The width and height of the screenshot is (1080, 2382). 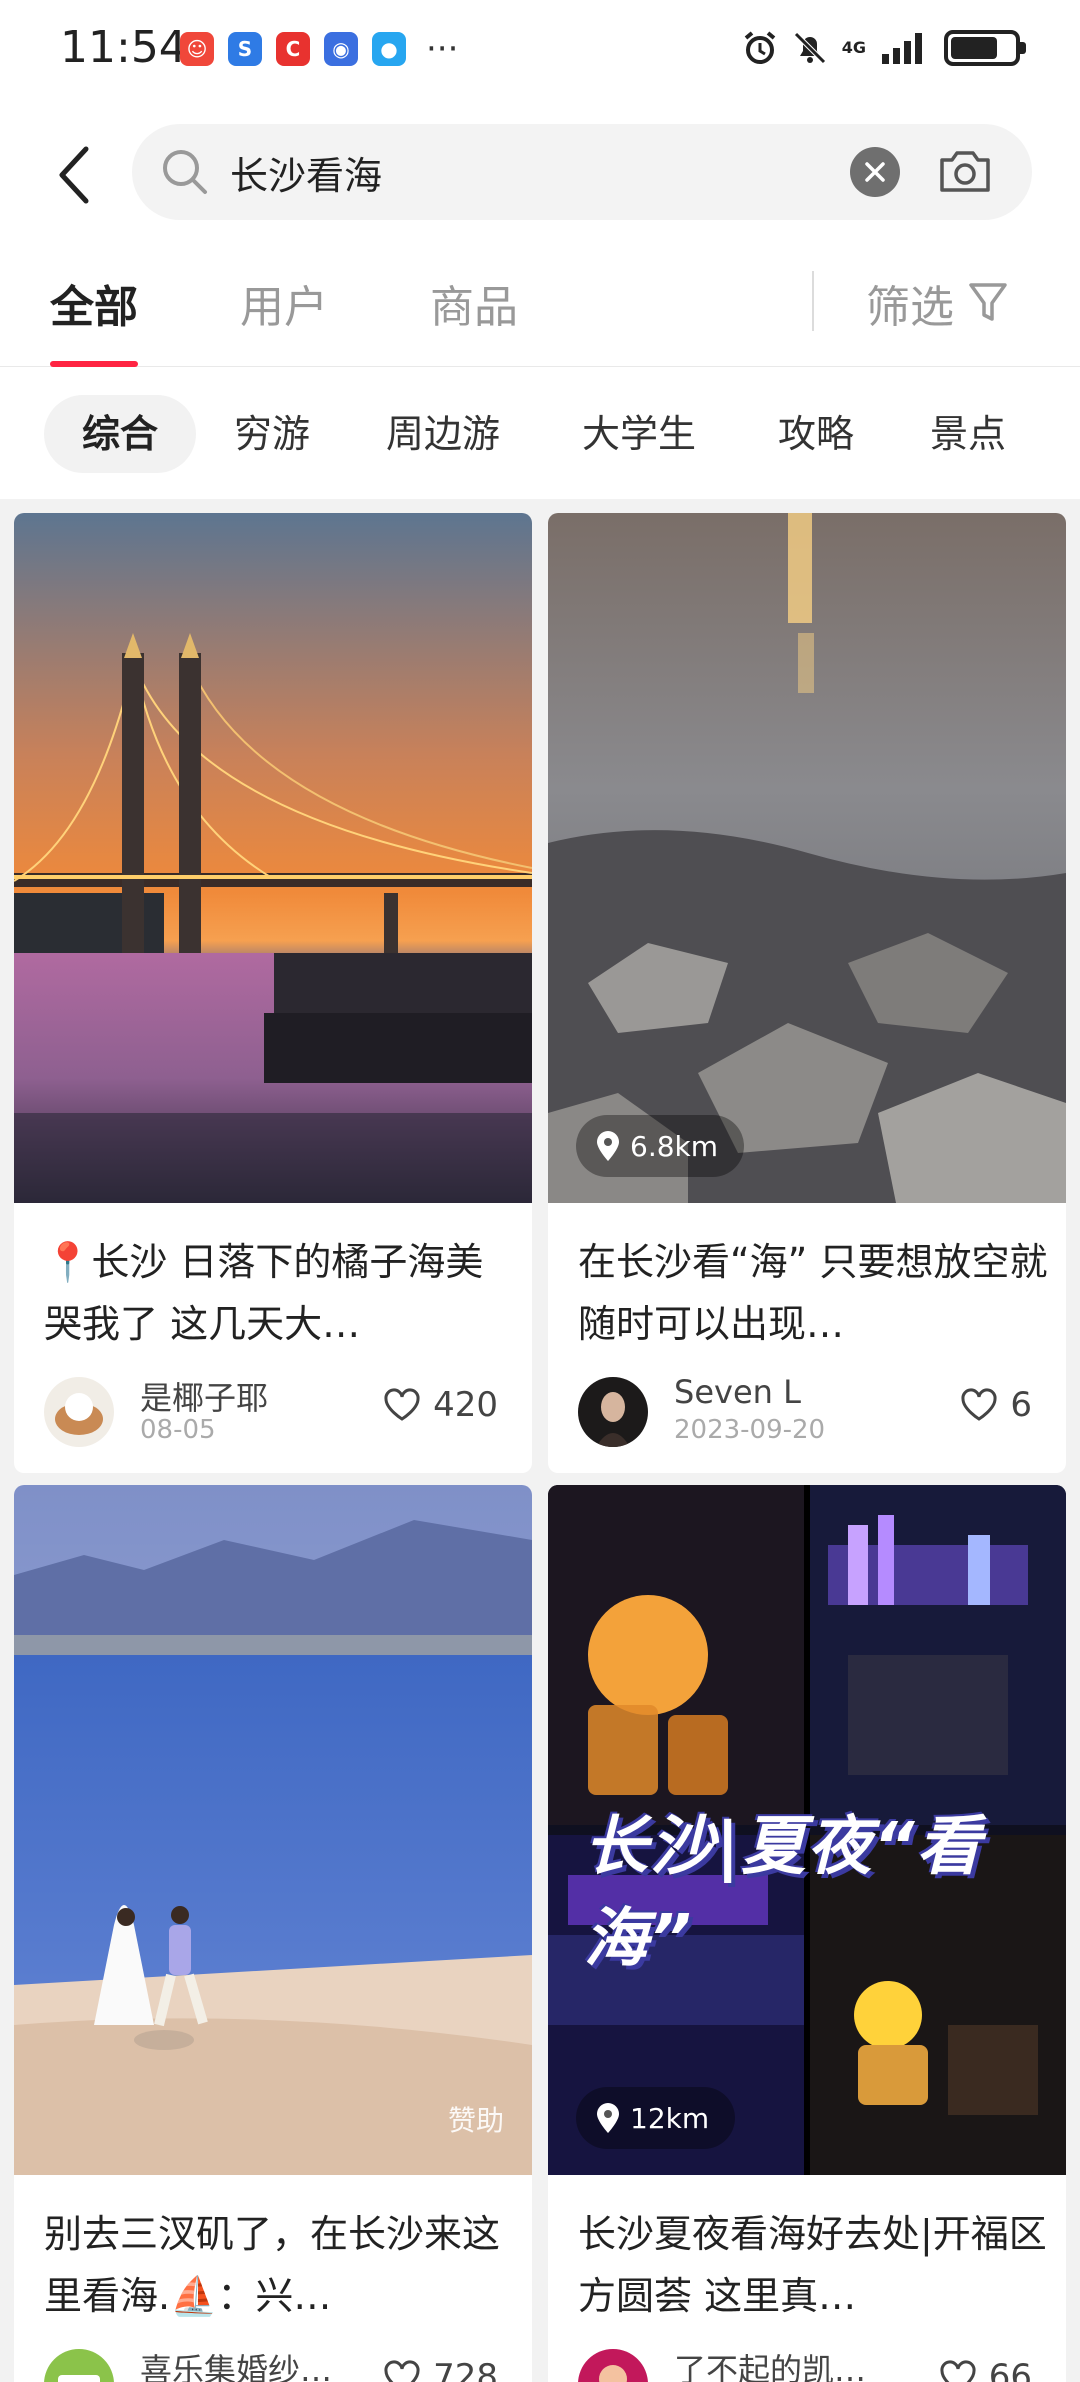 What do you see at coordinates (185, 172) in the screenshot?
I see `search-icon` at bounding box center [185, 172].